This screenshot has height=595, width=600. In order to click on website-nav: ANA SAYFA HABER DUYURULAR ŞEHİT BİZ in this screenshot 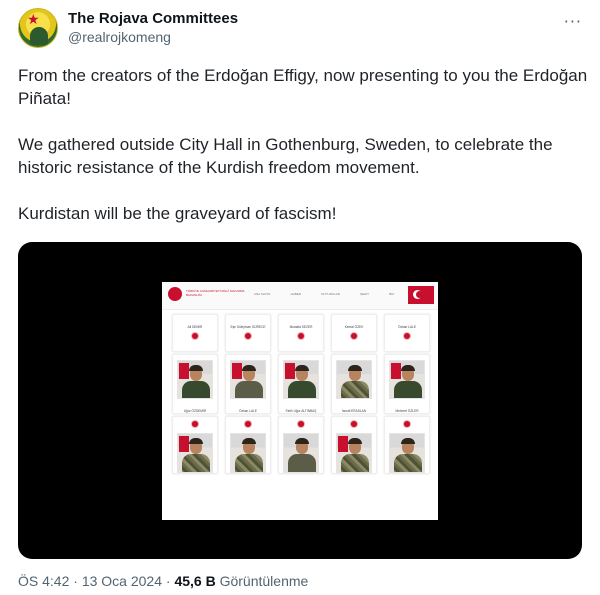, I will do `click(324, 294)`.